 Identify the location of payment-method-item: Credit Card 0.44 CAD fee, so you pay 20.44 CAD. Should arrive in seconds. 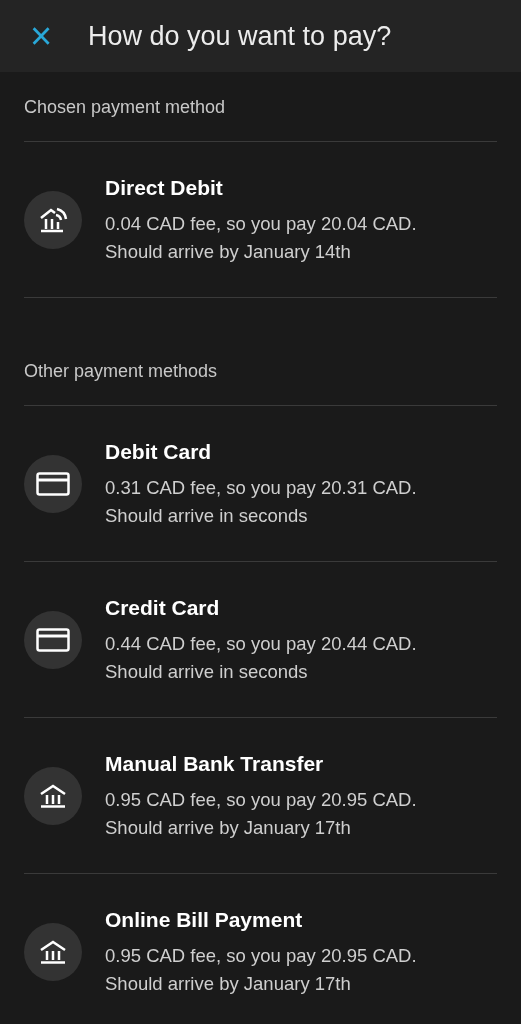
(260, 640).